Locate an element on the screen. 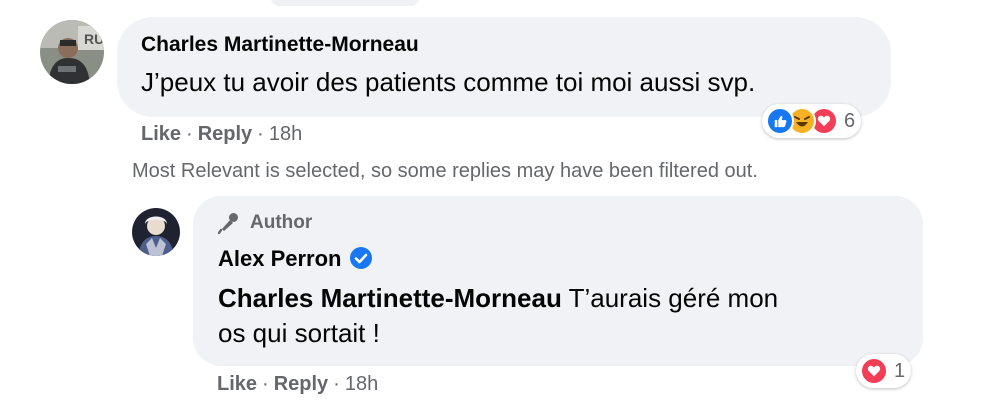  microphone-icon is located at coordinates (228, 223).